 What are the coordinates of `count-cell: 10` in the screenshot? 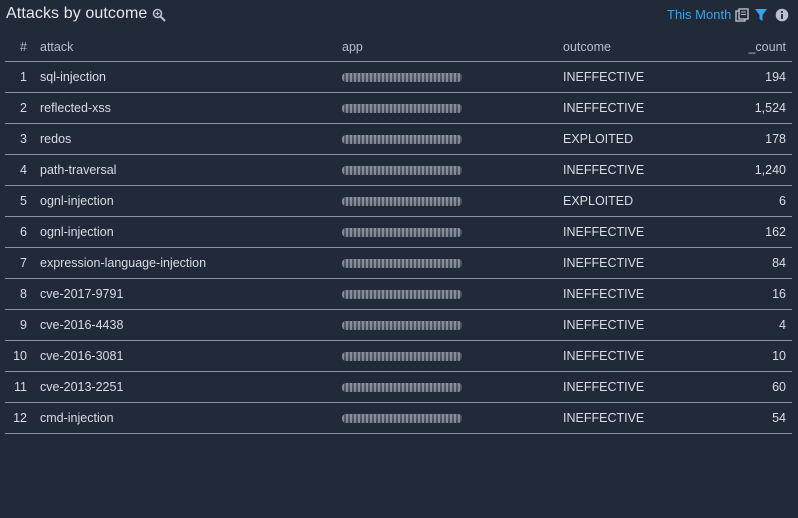 It's located at (747, 356).